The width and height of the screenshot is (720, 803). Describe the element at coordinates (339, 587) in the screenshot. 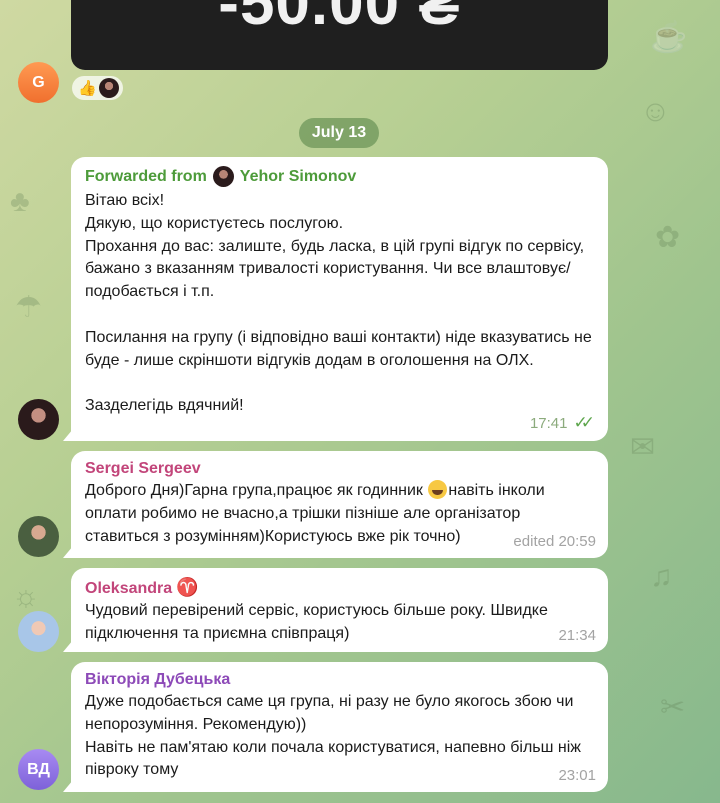

I see `sender-name-row: Oleksandra ♈` at that location.